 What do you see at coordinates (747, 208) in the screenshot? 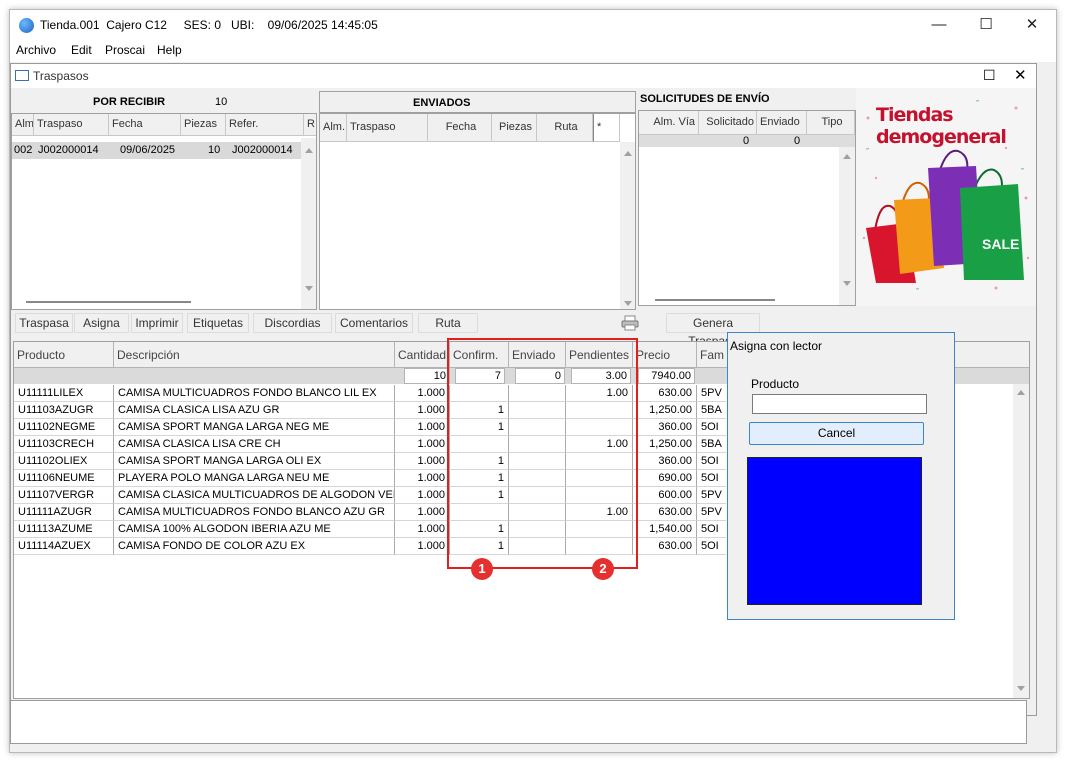
I see `solicitudes-grid: Alm. Vía Solicitado Enviado Tipo 0 0` at bounding box center [747, 208].